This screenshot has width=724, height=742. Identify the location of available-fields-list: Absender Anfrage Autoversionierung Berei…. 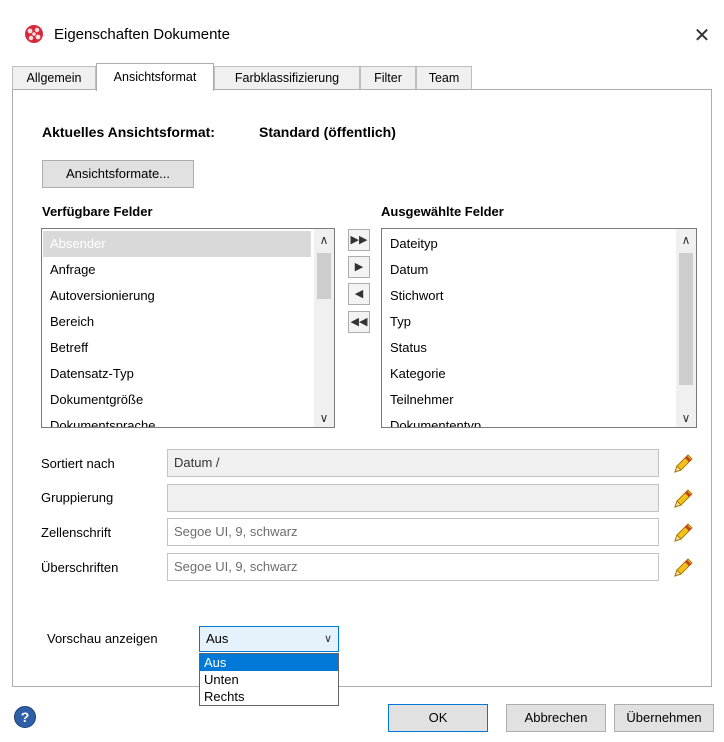
(188, 328).